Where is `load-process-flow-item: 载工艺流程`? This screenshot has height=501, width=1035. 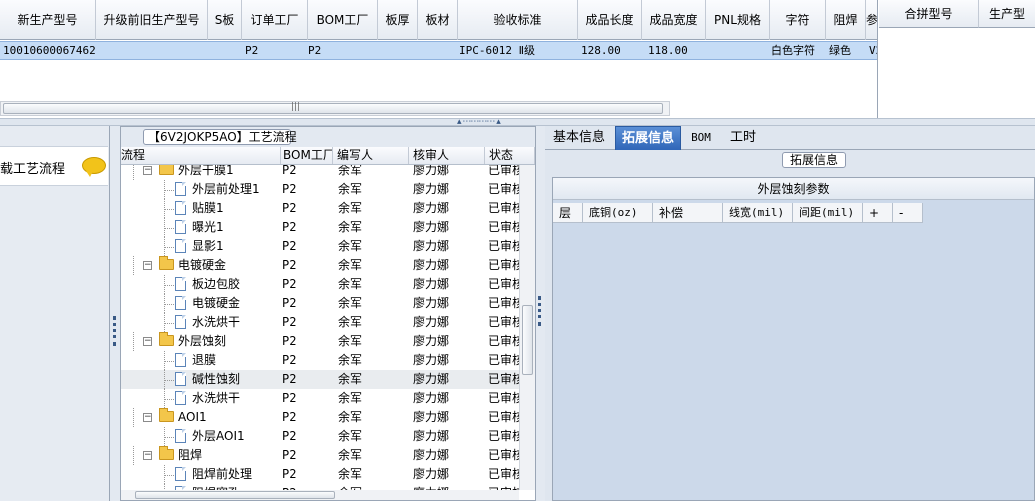
load-process-flow-item: 载工艺流程 is located at coordinates (54, 166).